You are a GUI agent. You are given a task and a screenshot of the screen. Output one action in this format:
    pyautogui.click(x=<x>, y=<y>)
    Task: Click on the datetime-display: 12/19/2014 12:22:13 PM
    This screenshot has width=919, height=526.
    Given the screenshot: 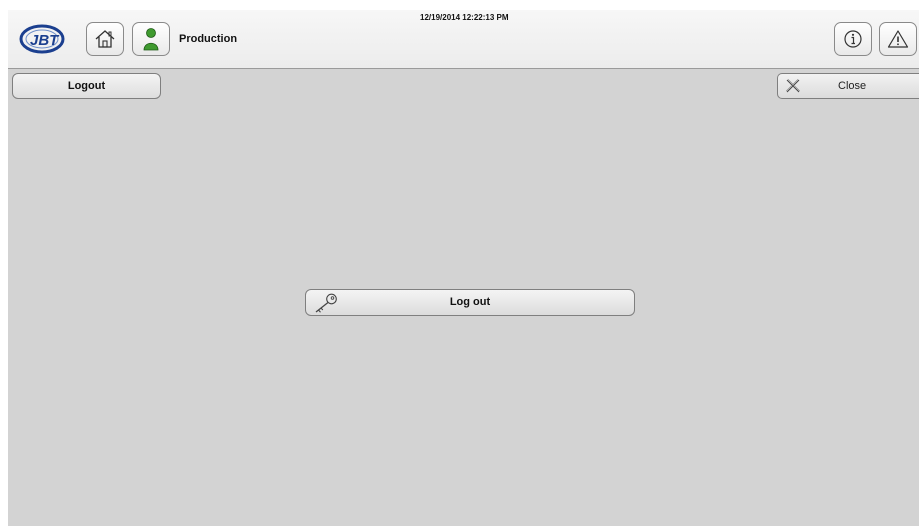 What is the action you would take?
    pyautogui.click(x=464, y=17)
    